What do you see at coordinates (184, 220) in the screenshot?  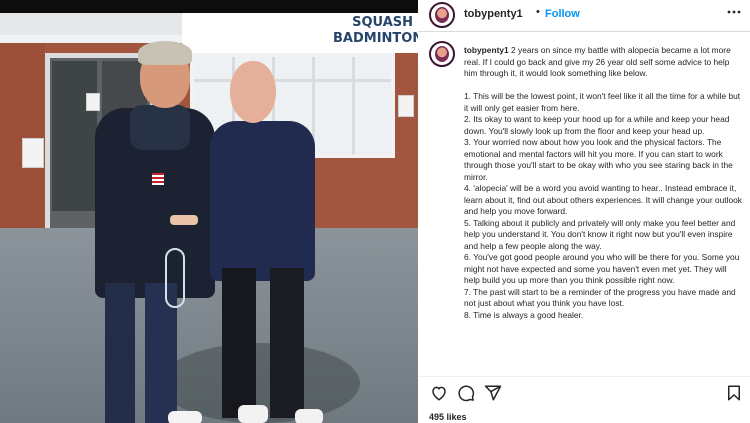 I see `held-paper` at bounding box center [184, 220].